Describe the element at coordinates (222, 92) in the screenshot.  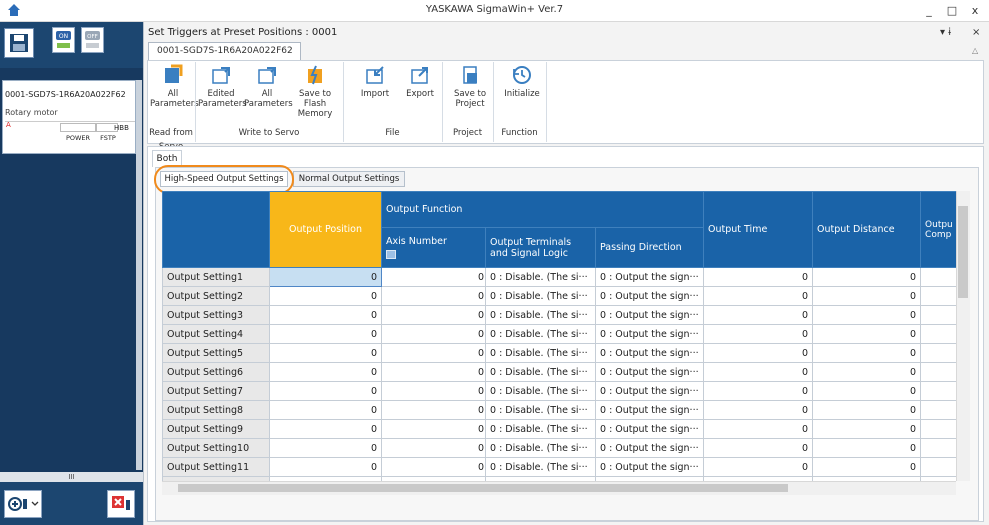
I see `write-edited-parameters-button: Edited Parameters` at that location.